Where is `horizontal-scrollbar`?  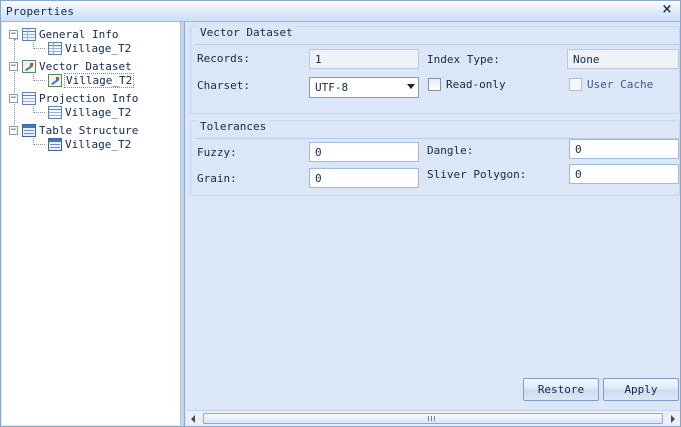 horizontal-scrollbar is located at coordinates (433, 418).